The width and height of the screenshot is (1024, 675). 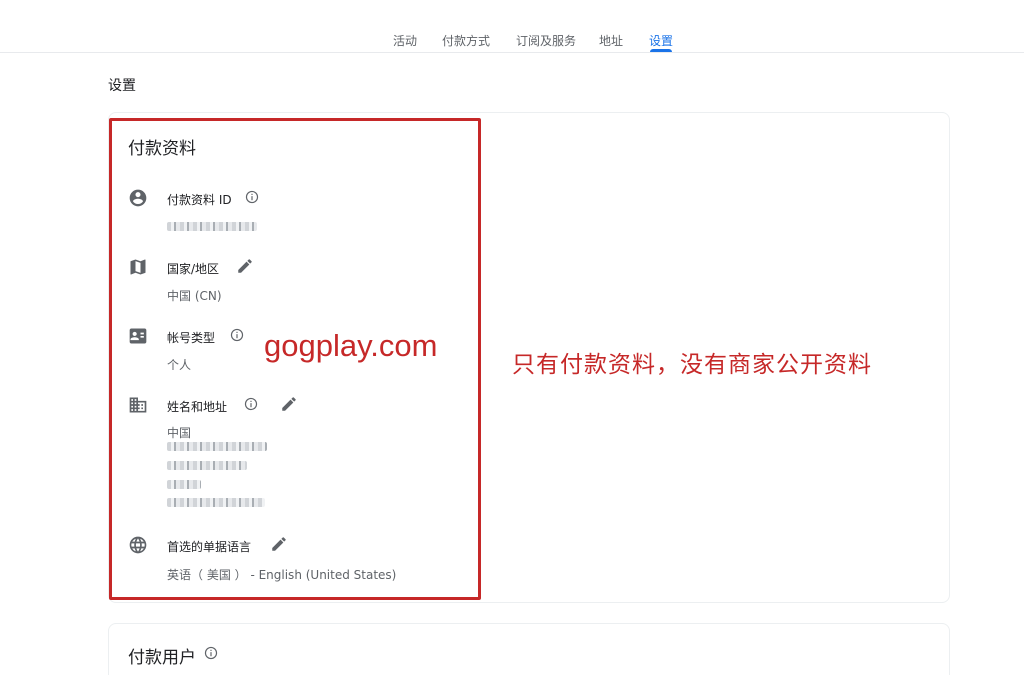 What do you see at coordinates (138, 405) in the screenshot?
I see `building-icon` at bounding box center [138, 405].